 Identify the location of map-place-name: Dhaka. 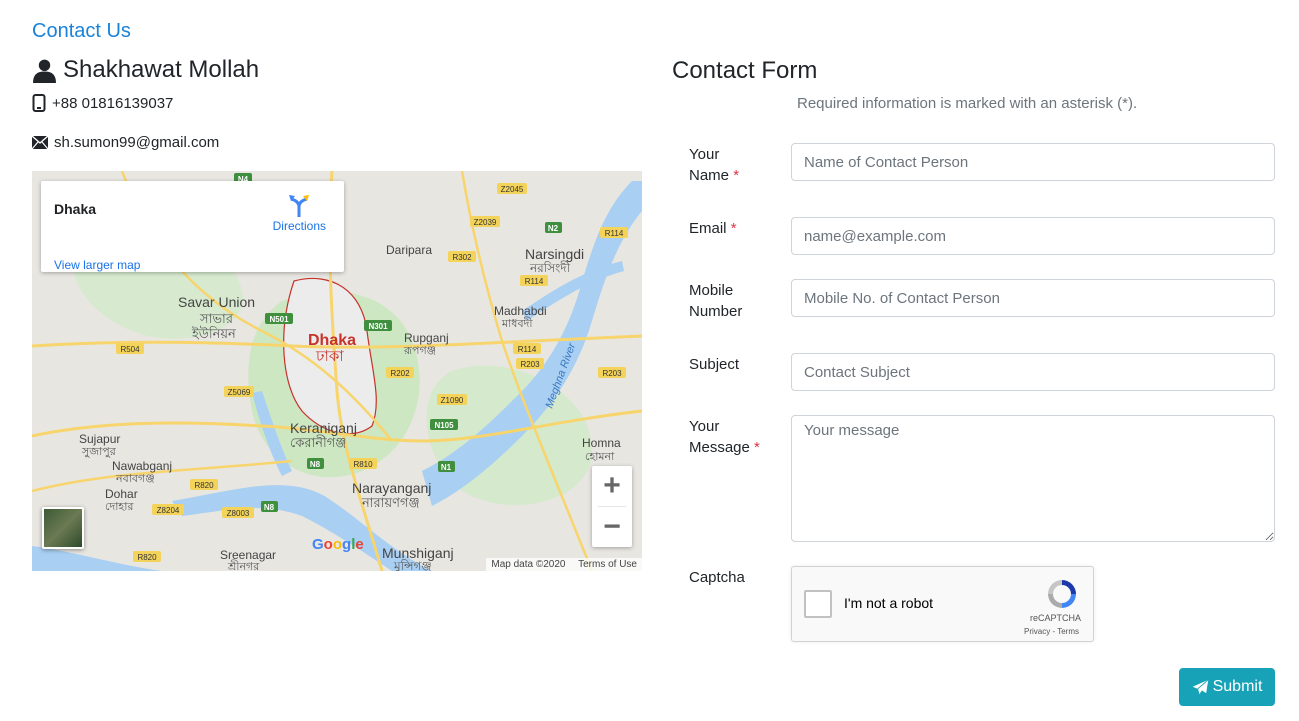
(75, 209).